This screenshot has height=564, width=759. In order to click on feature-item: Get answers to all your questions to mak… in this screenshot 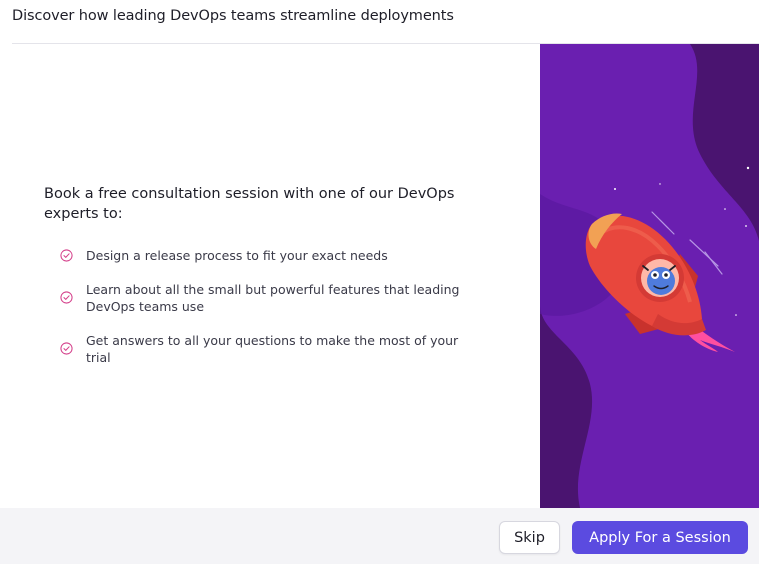, I will do `click(270, 349)`.